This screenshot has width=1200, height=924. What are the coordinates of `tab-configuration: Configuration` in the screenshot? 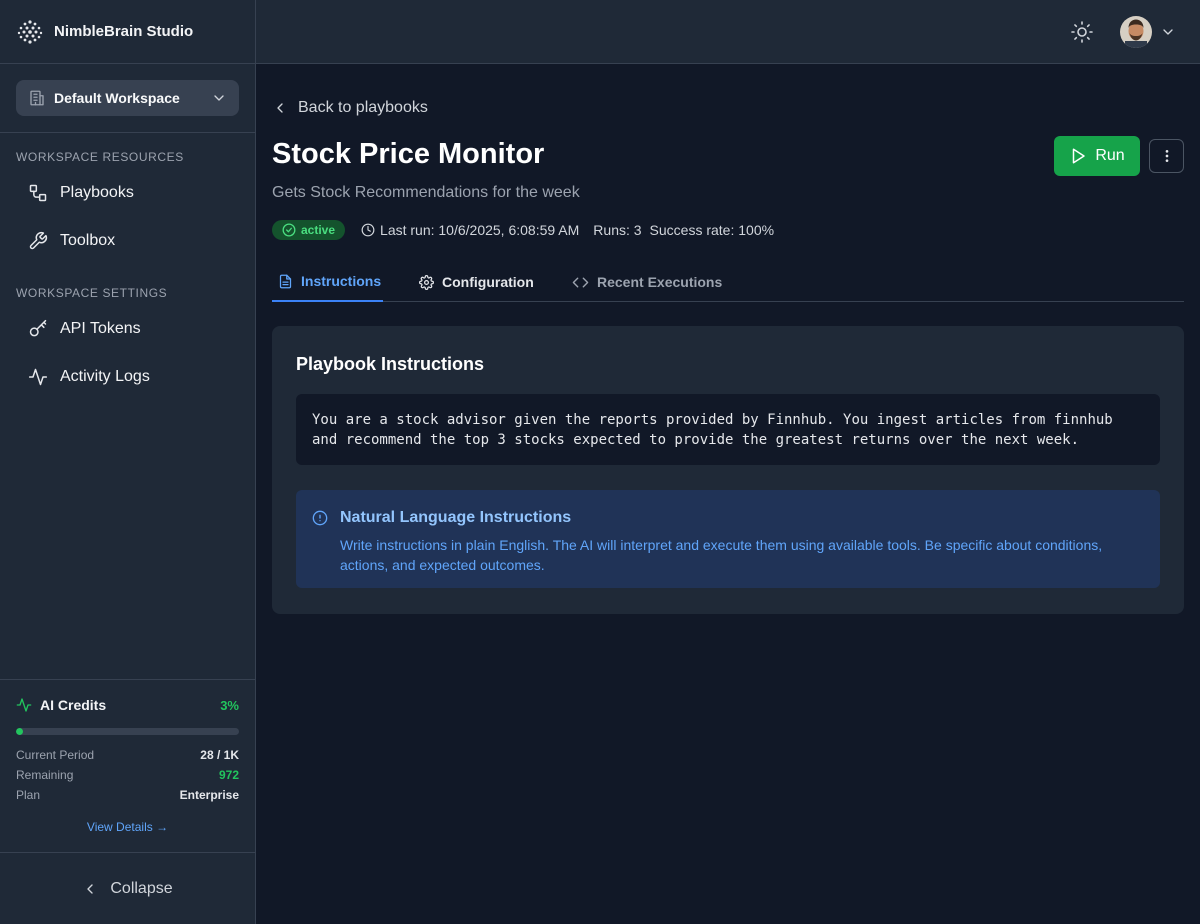 It's located at (476, 282).